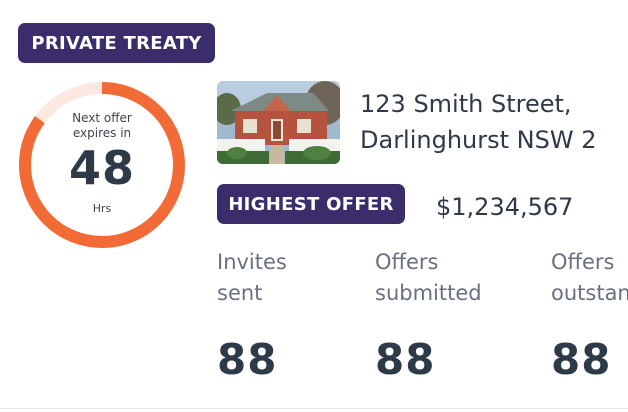  What do you see at coordinates (589, 293) in the screenshot?
I see `stat-label-line-2: outstan` at bounding box center [589, 293].